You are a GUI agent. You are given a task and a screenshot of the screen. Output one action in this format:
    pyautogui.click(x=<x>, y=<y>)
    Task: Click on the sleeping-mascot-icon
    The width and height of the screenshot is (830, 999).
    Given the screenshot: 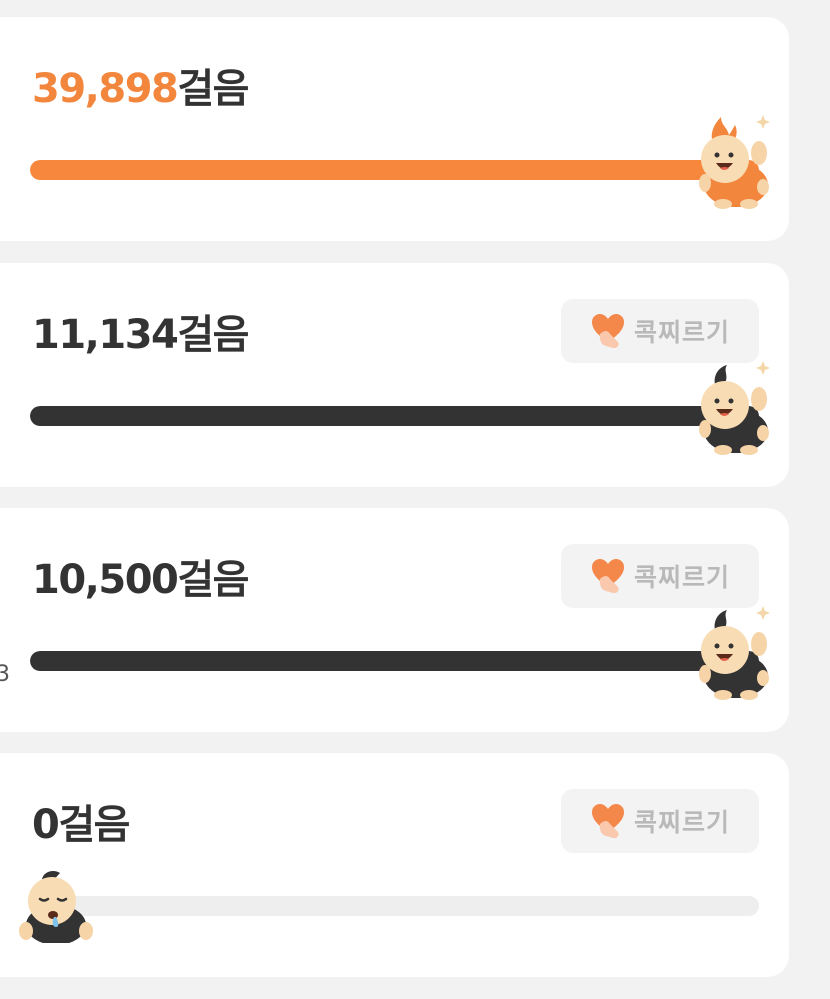 What is the action you would take?
    pyautogui.click(x=56, y=907)
    